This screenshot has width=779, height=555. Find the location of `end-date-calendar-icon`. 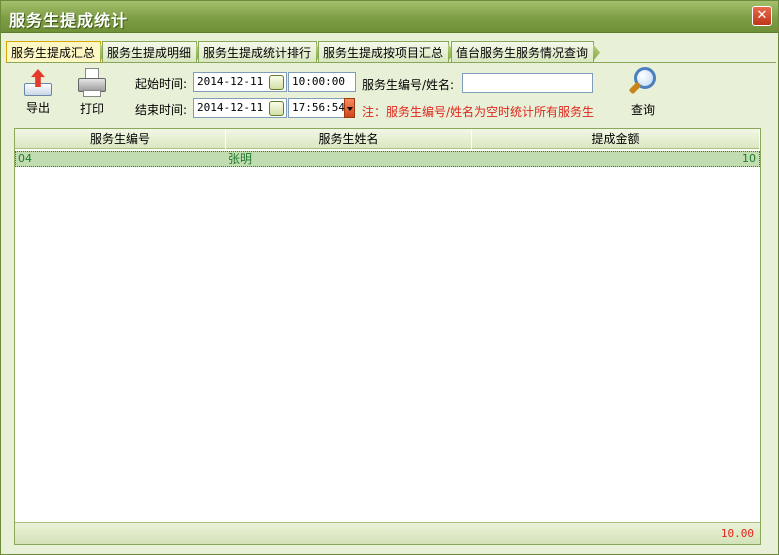

end-date-calendar-icon is located at coordinates (276, 108).